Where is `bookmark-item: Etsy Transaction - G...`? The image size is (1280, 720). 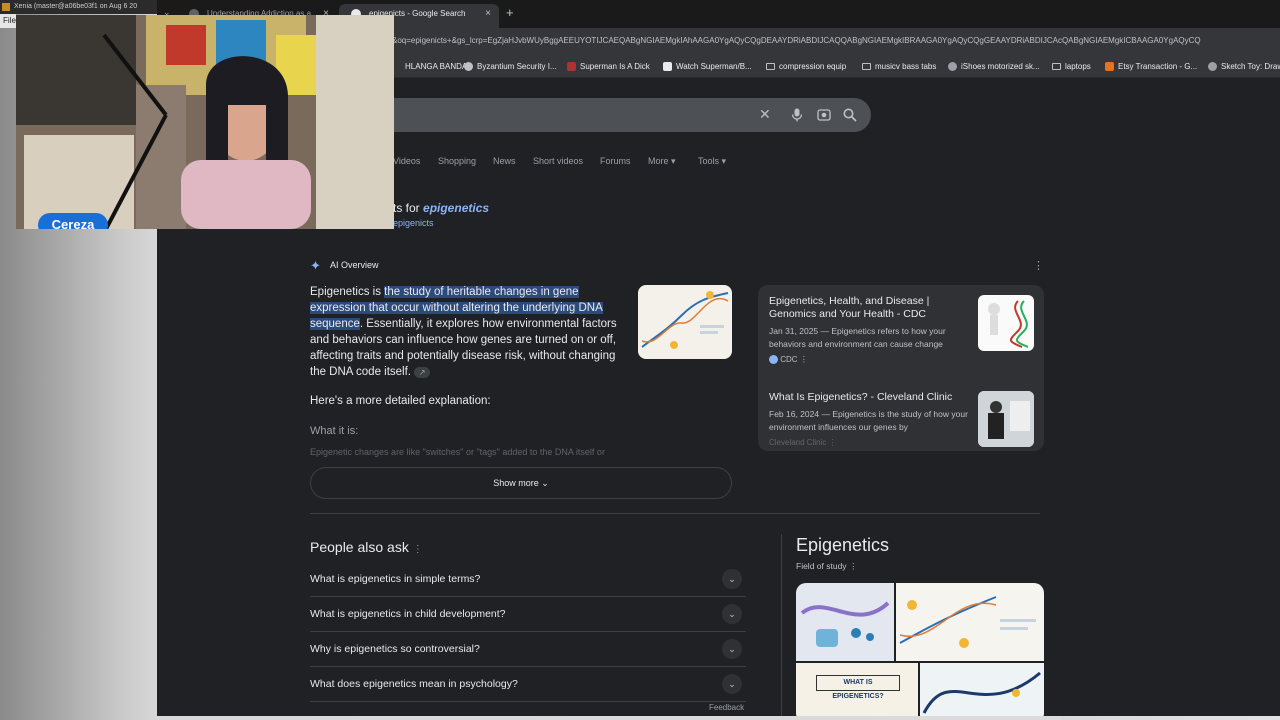
bookmark-item: Etsy Transaction - G... is located at coordinates (1151, 67).